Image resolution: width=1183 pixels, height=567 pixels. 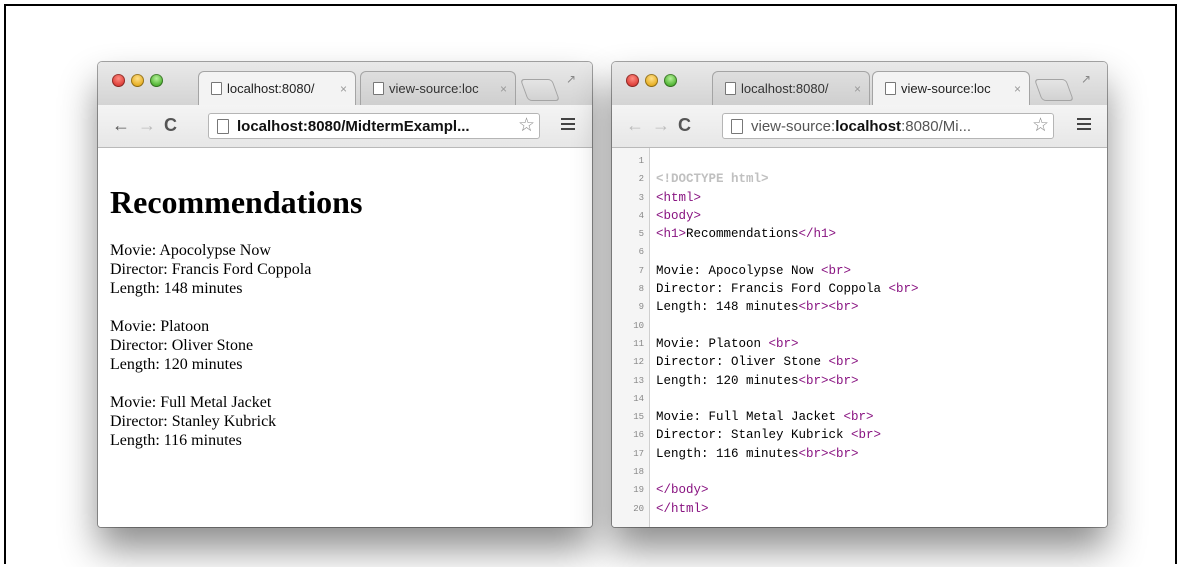 What do you see at coordinates (631, 337) in the screenshot?
I see `line-number-gutter: 1 2 3 4 5 6 7 8 9 10 11 12 13 14 15 16 17 18 19 20` at bounding box center [631, 337].